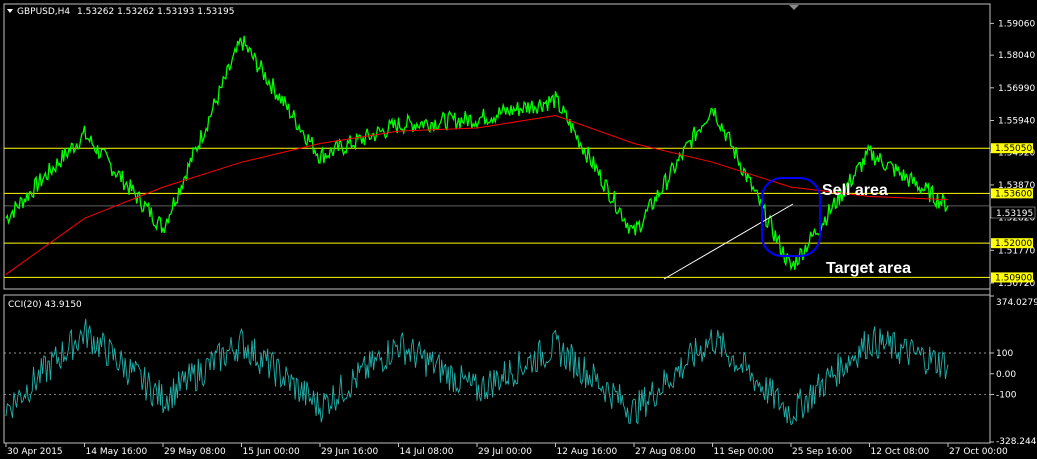 The height and width of the screenshot is (459, 1037). I want to click on price-tick-label: 1.58040, so click(1016, 56).